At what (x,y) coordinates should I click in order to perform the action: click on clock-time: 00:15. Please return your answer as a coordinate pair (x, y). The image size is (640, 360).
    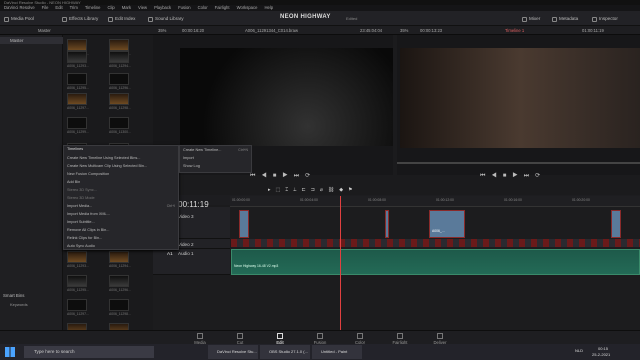
    Looking at the image, I should click on (603, 348).